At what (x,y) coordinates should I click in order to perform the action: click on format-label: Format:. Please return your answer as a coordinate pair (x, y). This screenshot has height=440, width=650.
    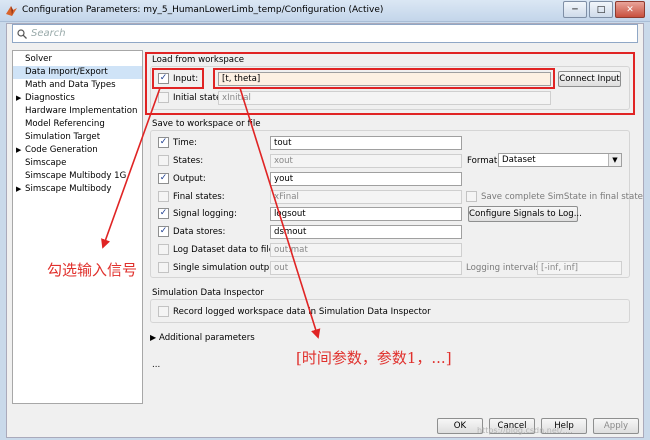
    Looking at the image, I should click on (484, 161).